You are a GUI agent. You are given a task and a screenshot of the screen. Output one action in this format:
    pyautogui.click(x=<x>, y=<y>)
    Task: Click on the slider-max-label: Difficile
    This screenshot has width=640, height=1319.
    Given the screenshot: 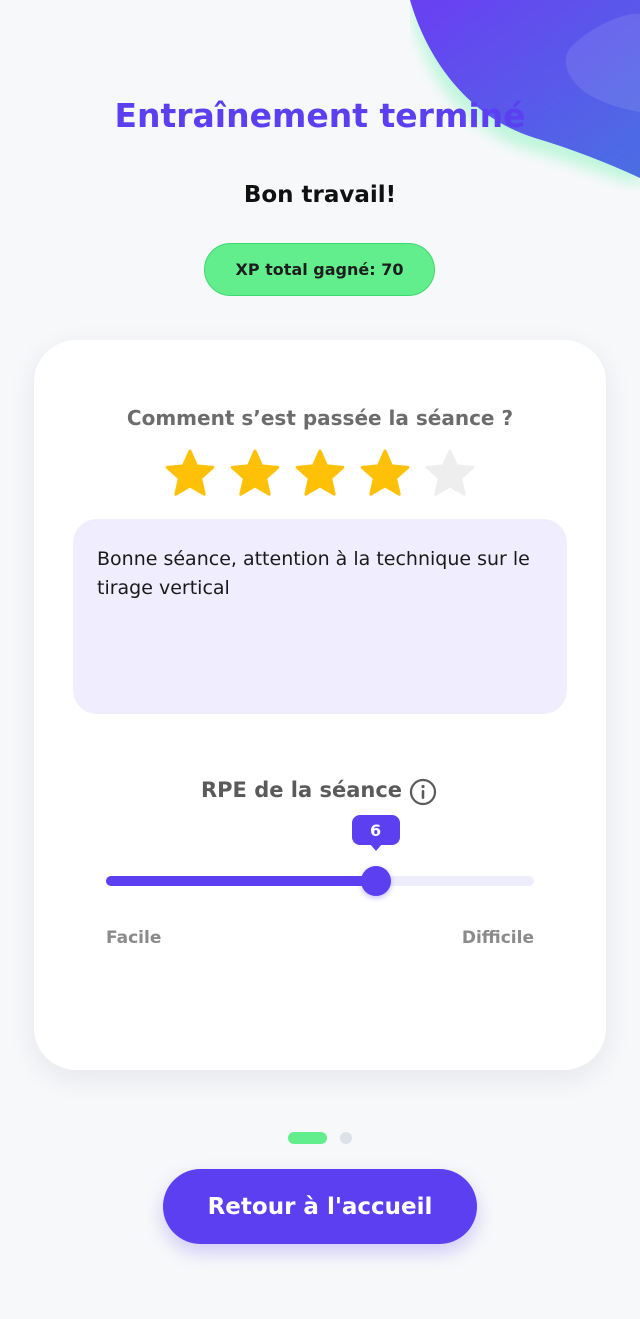 What is the action you would take?
    pyautogui.click(x=497, y=938)
    